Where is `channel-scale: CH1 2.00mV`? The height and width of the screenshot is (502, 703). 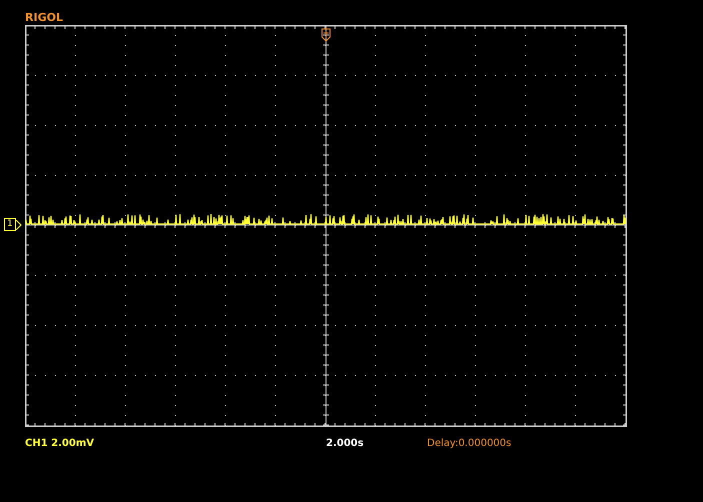 channel-scale: CH1 2.00mV is located at coordinates (60, 444).